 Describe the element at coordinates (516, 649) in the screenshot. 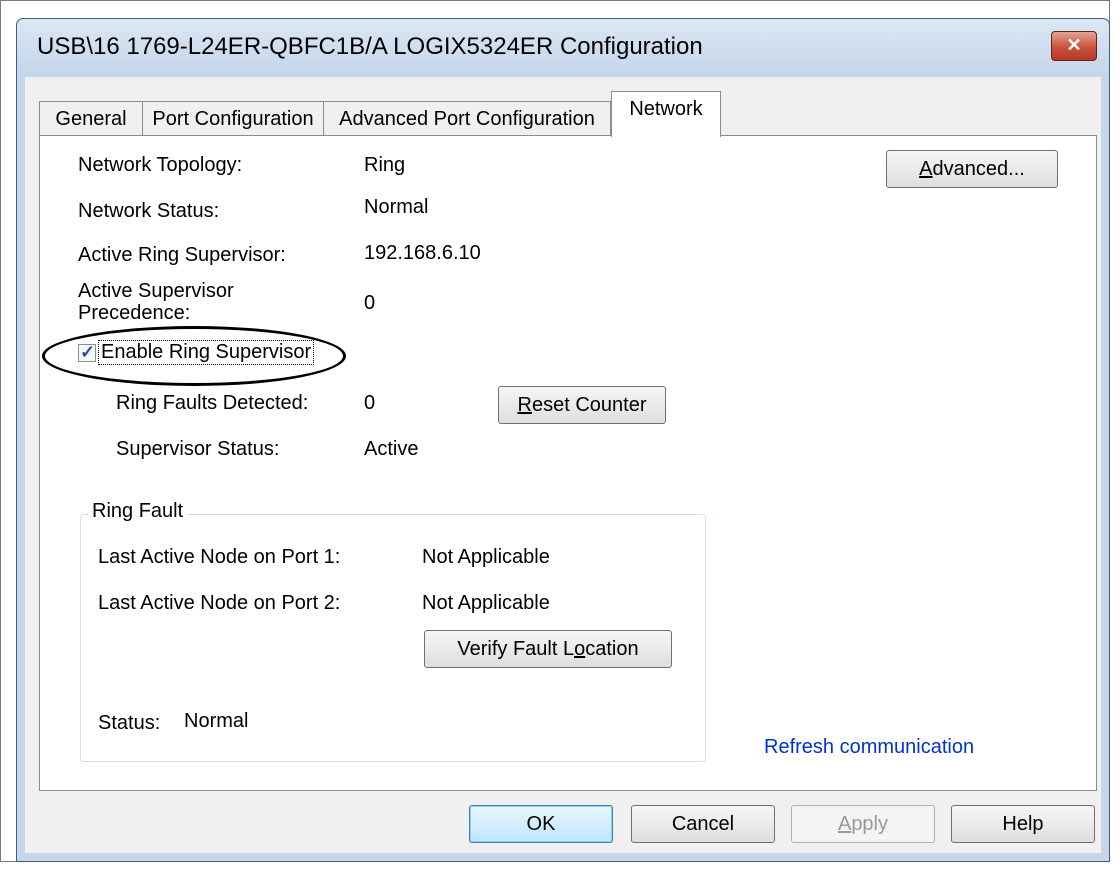

I see `verify-text-pre: Verify Fault L` at that location.